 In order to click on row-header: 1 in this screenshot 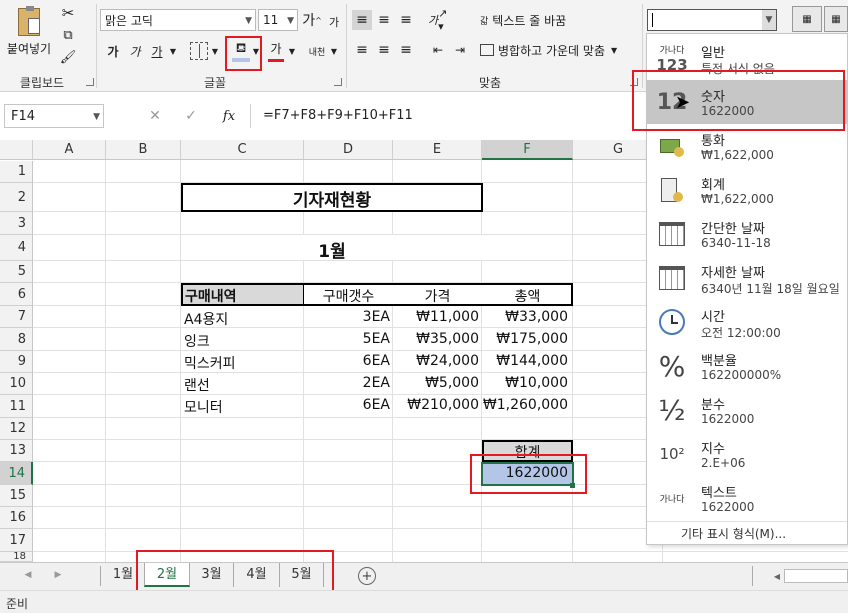, I will do `click(16, 172)`.